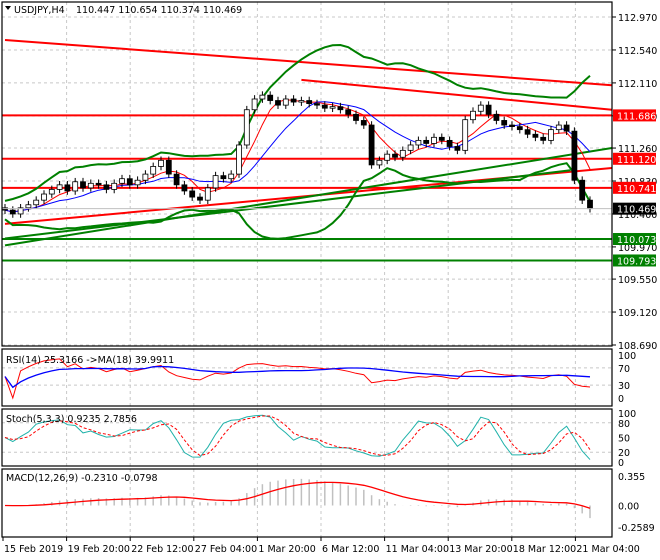 Image resolution: width=660 pixels, height=560 pixels. I want to click on rsi-tick-label: 30, so click(624, 386).